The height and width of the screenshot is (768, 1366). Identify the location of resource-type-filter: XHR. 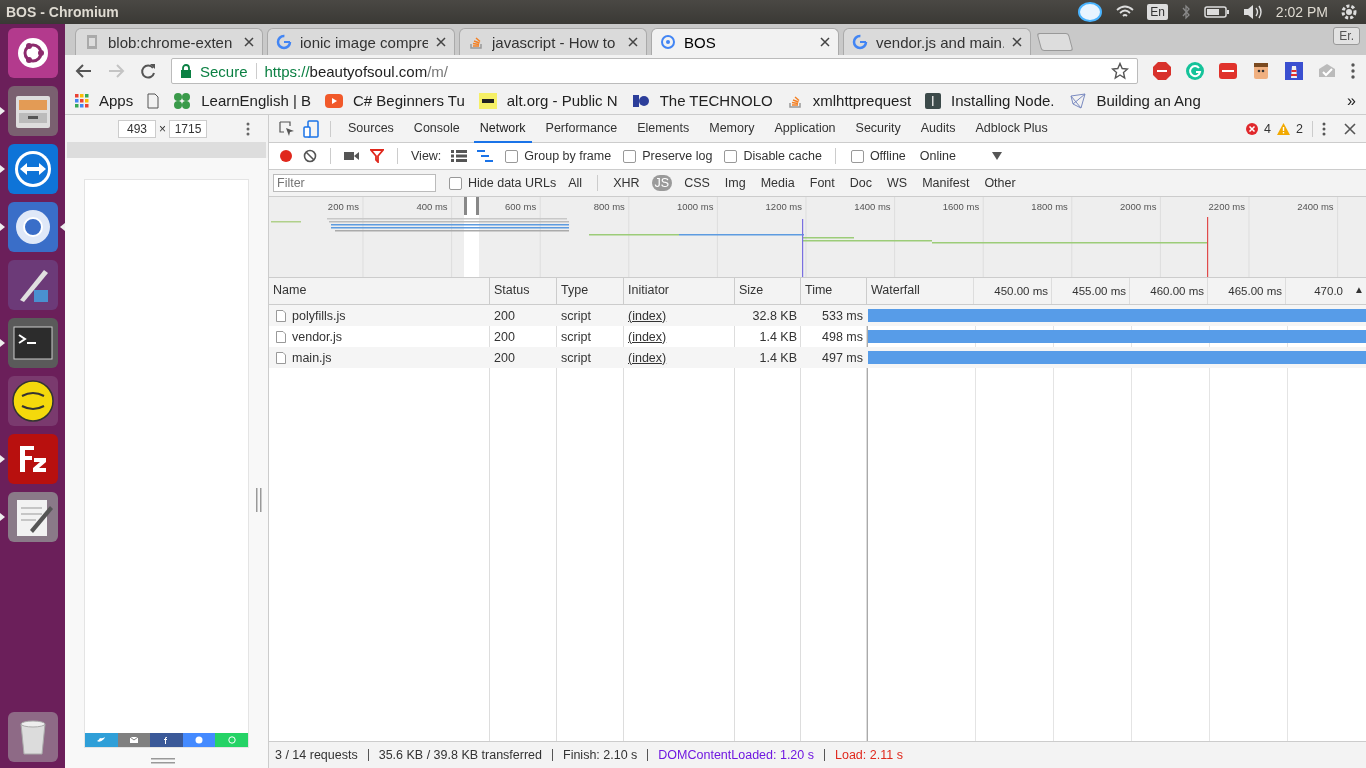
(626, 183).